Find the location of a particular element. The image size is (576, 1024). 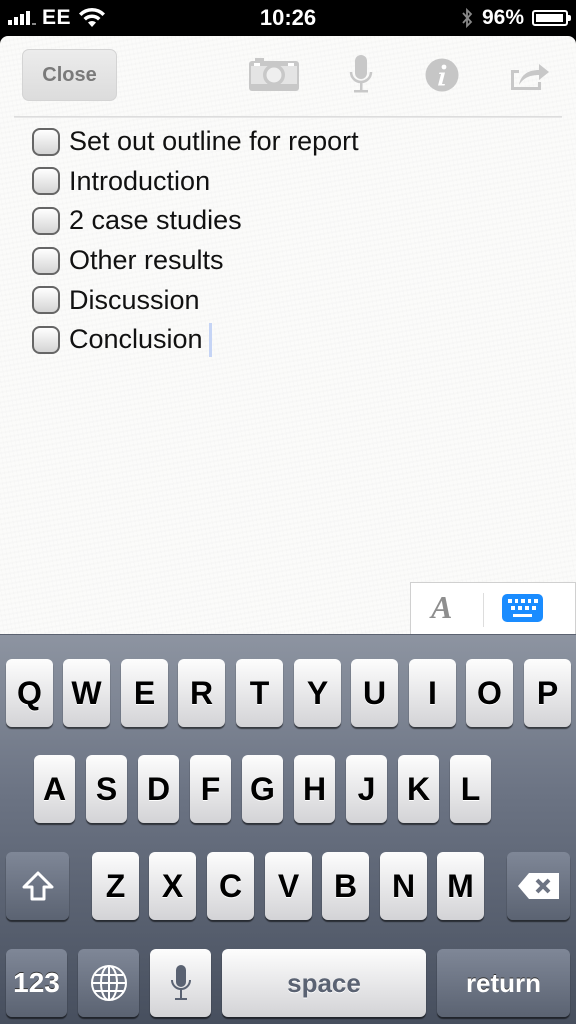

checklist-item: Discussion is located at coordinates (195, 300).